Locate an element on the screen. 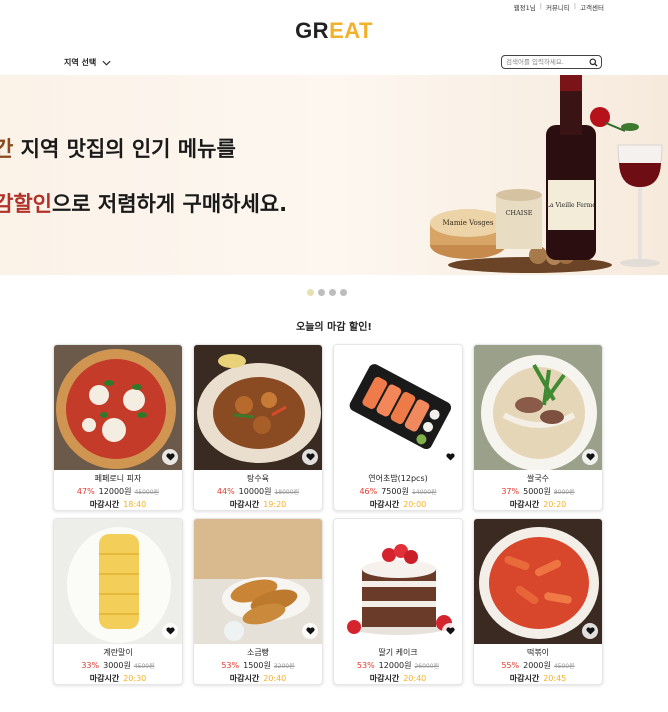 The height and width of the screenshot is (712, 668). price-row: 37% 5000원 8000원 is located at coordinates (538, 491).